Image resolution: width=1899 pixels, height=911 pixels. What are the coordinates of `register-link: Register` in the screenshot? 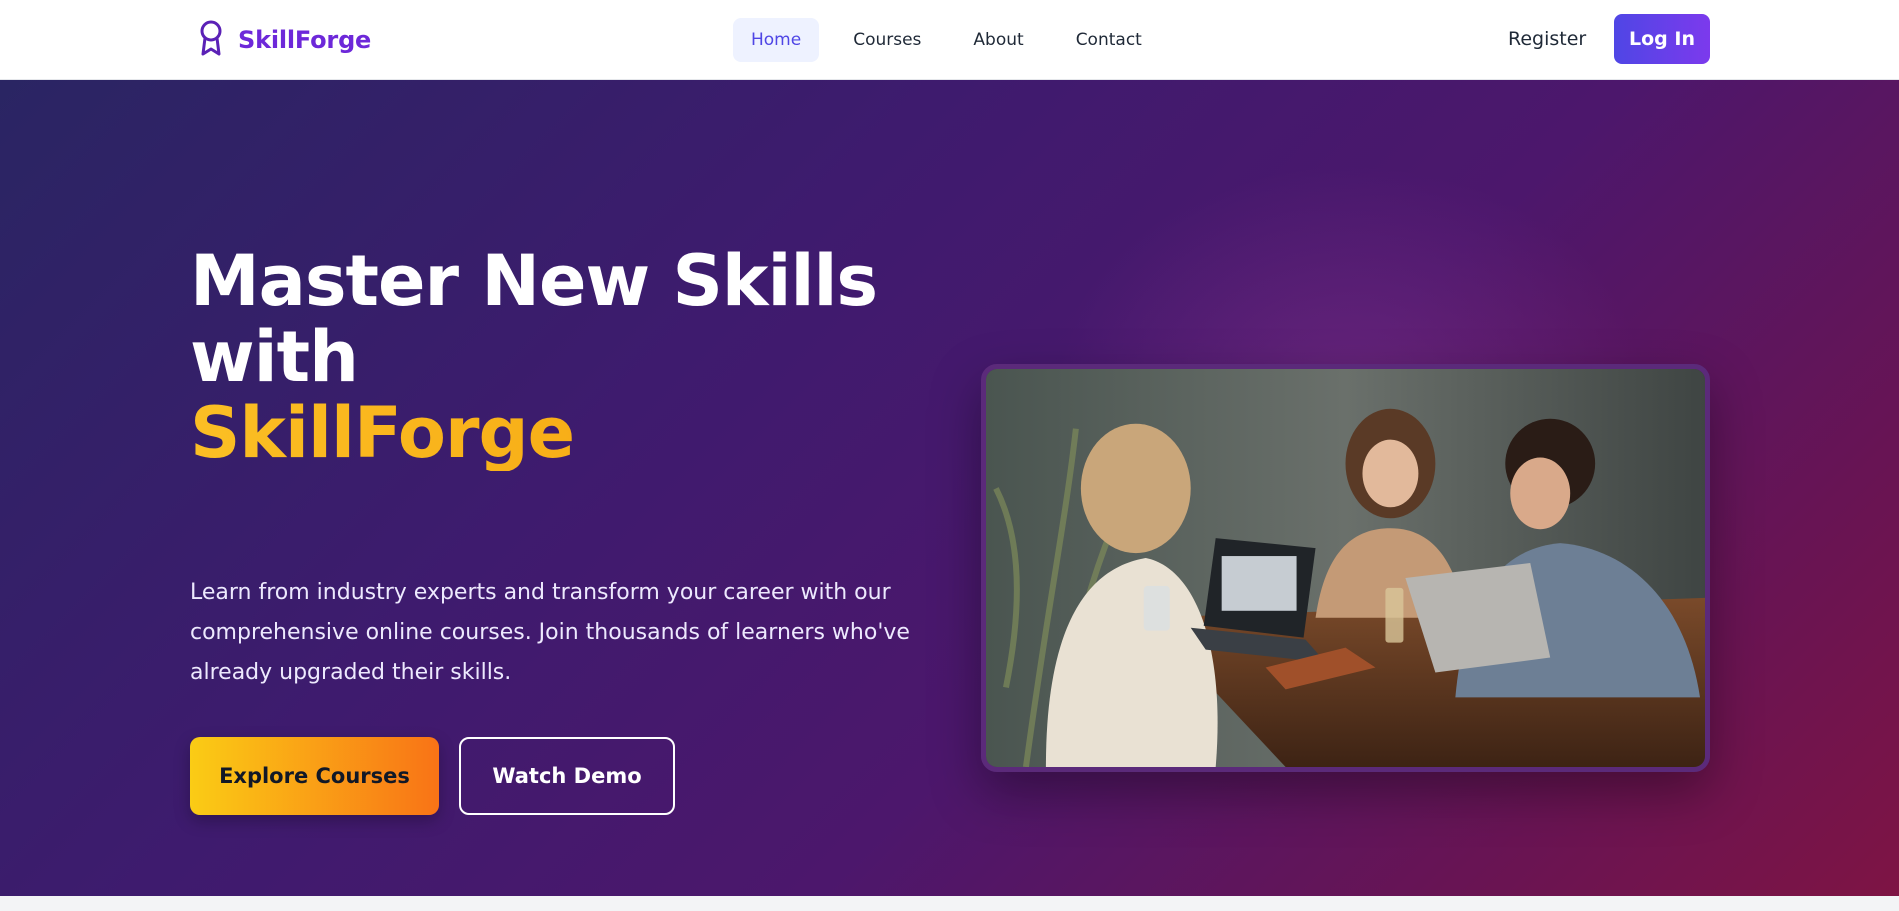 It's located at (1547, 39).